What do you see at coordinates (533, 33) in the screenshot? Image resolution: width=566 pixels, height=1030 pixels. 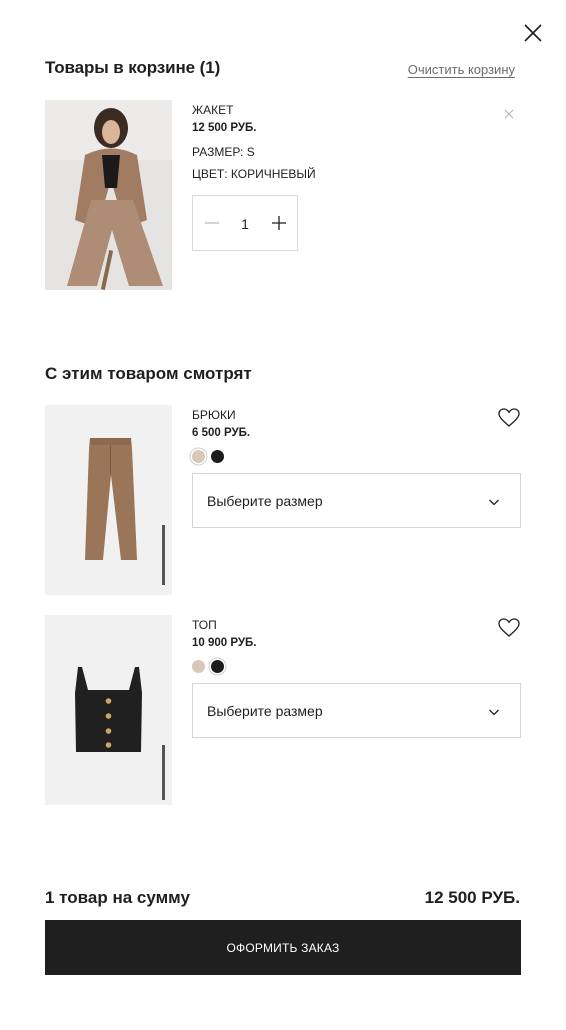 I see `close-icon` at bounding box center [533, 33].